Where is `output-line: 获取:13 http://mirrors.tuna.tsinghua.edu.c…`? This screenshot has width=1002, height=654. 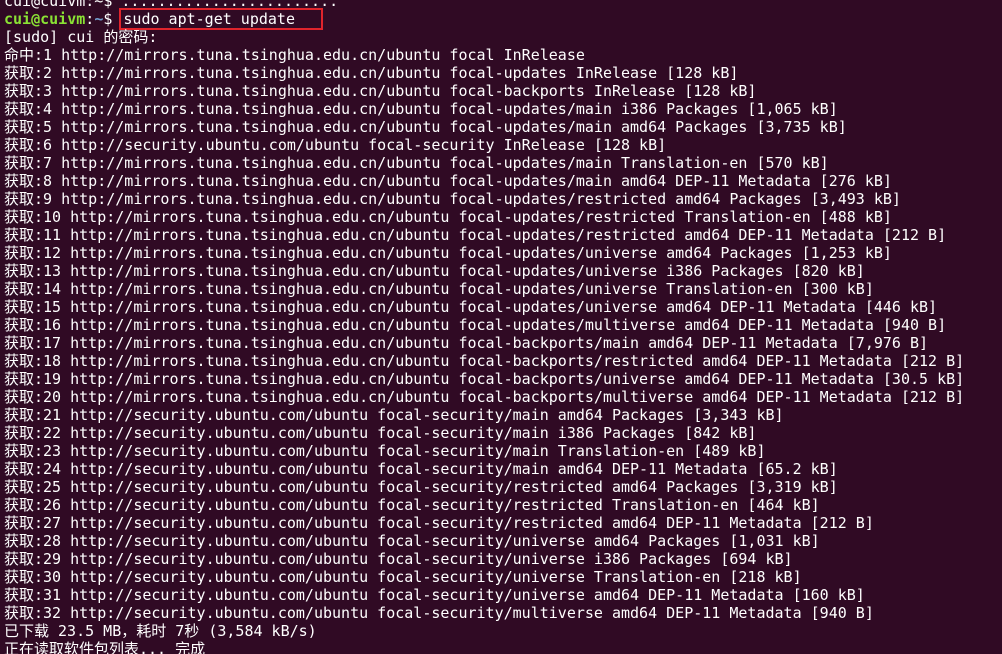 output-line: 获取:13 http://mirrors.tuna.tsinghua.edu.c… is located at coordinates (434, 271).